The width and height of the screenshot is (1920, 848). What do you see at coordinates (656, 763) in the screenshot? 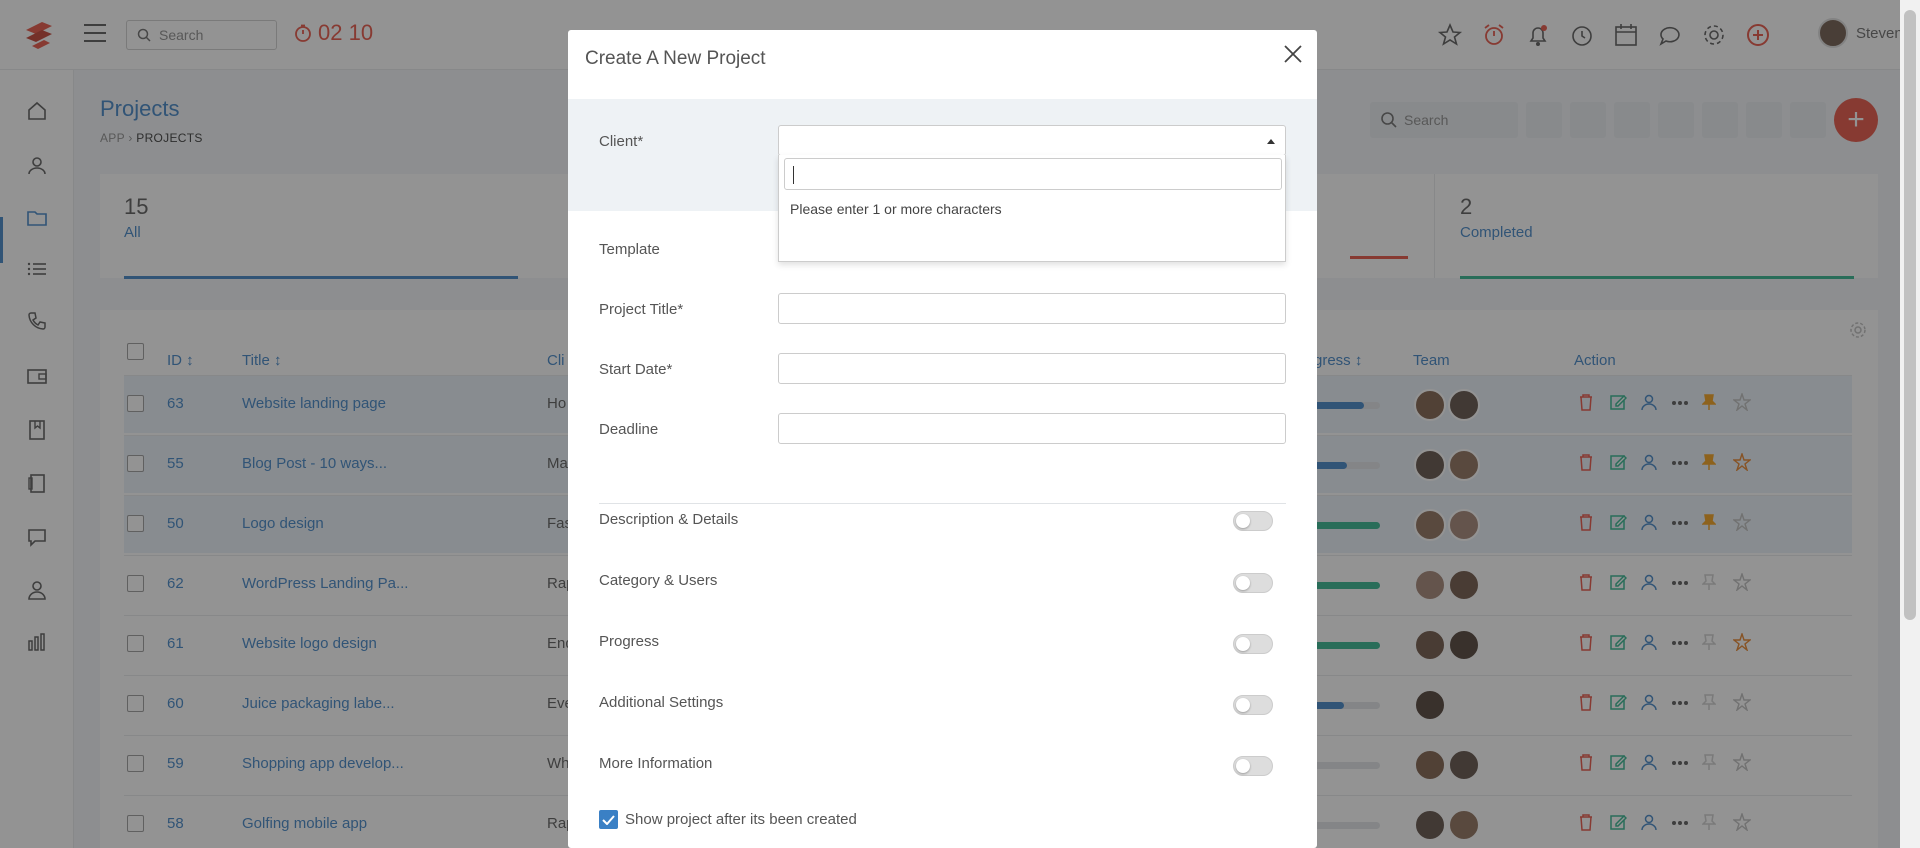
I see `section-more-info-label: More Information` at bounding box center [656, 763].